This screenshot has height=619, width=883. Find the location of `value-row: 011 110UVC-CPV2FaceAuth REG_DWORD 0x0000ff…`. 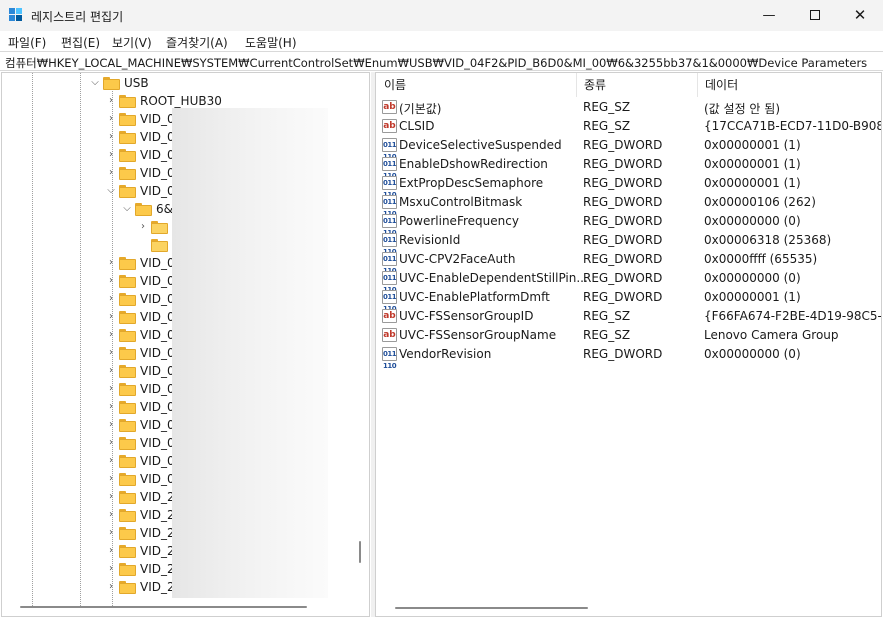

value-row: 011 110UVC-CPV2FaceAuth REG_DWORD 0x0000ff… is located at coordinates (628, 262).